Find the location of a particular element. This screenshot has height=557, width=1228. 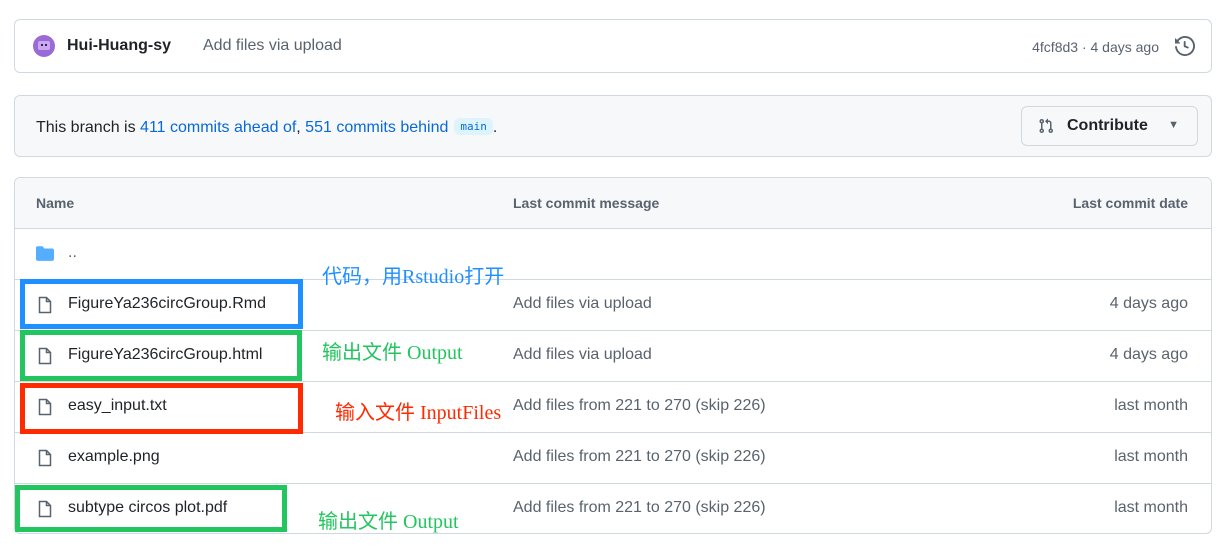

column-header-name: Name is located at coordinates (55, 203).